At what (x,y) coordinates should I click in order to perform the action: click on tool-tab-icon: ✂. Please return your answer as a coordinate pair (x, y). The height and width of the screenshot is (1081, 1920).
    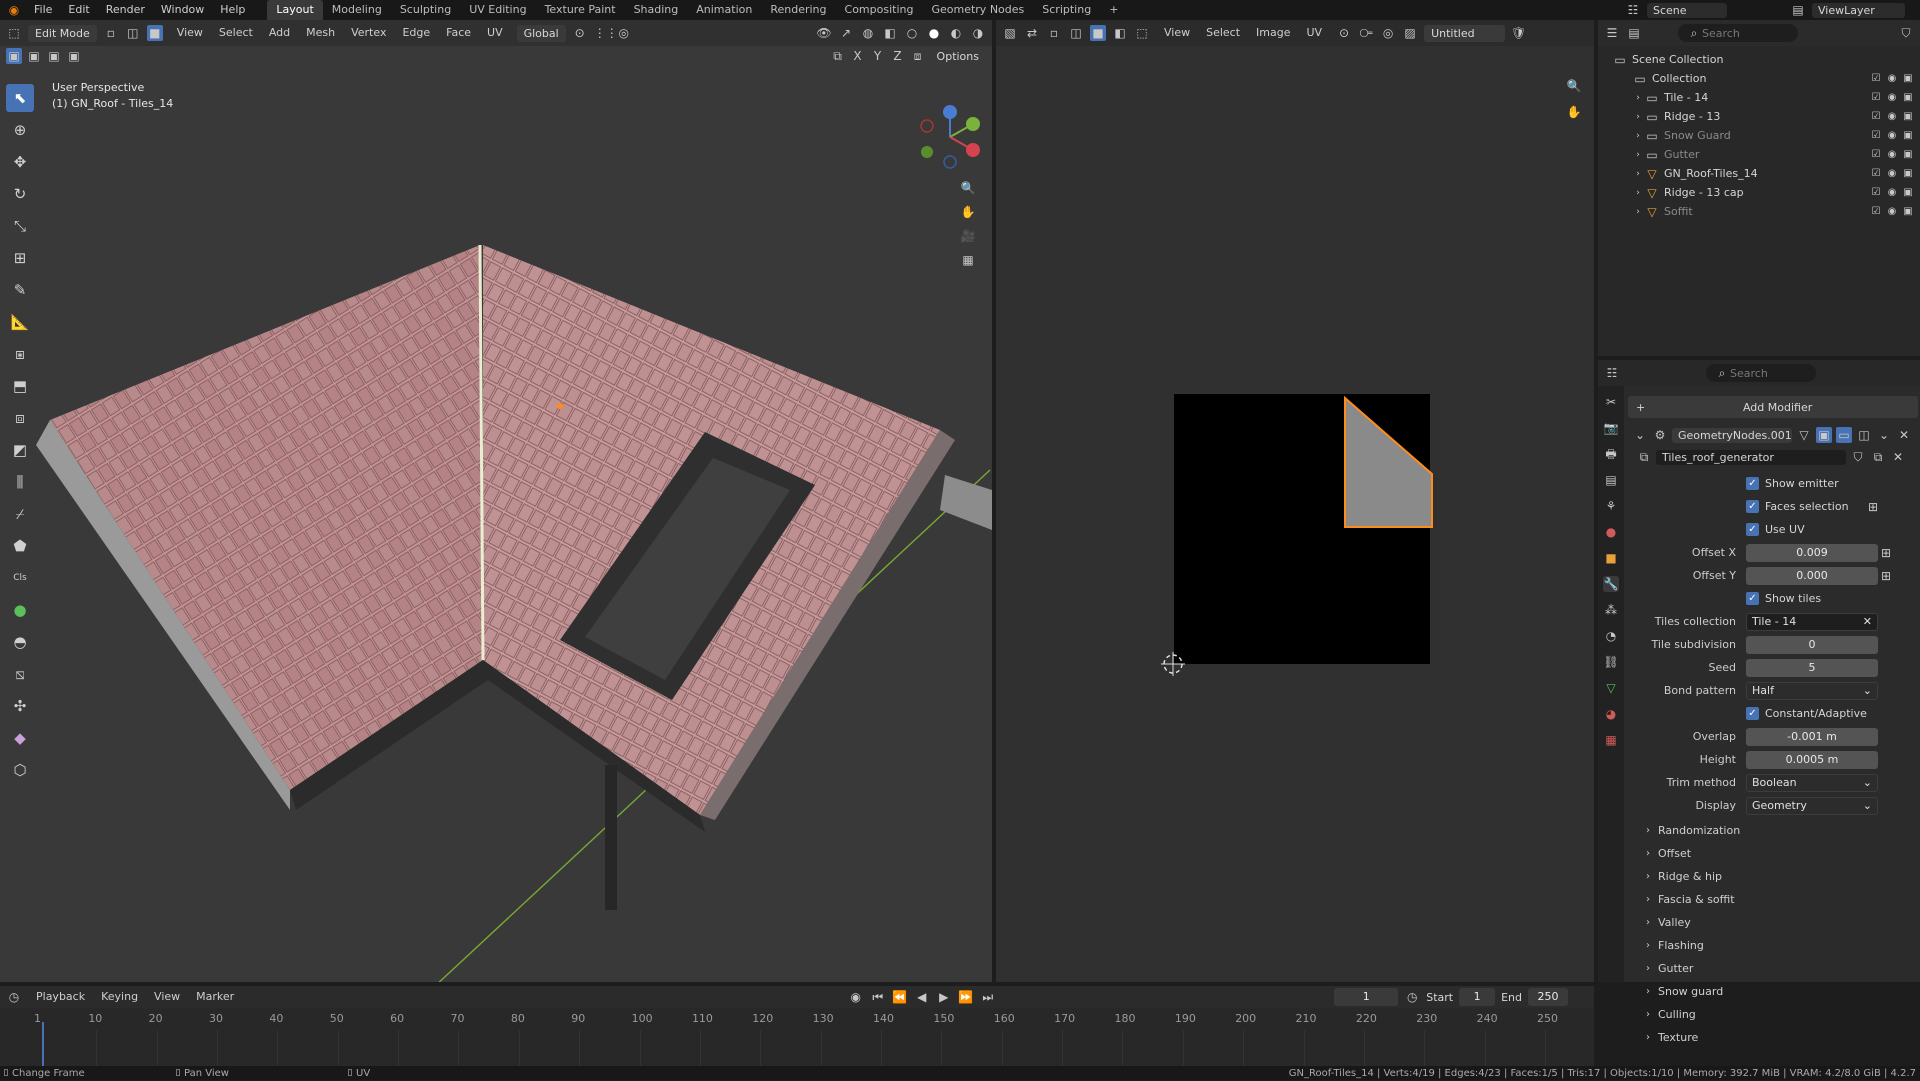
    Looking at the image, I should click on (1611, 402).